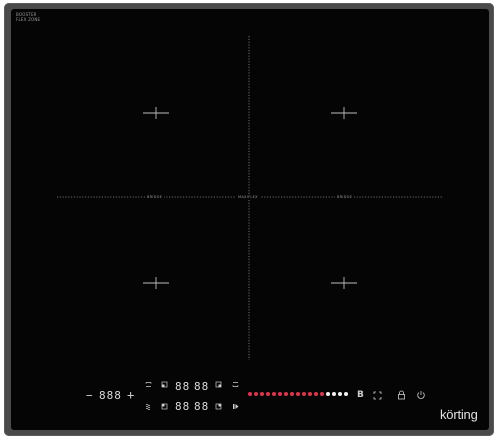 This screenshot has width=500, height=440. I want to click on lock-icon, so click(401, 395).